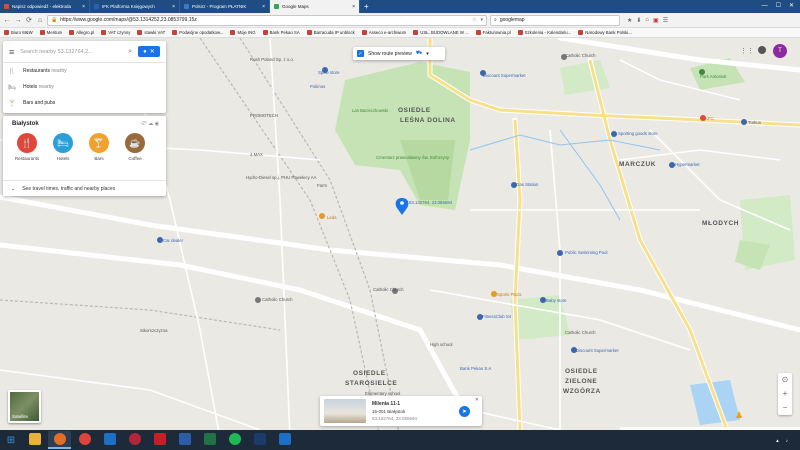  I want to click on map-place-label: Las Bacieczkowski, so click(370, 110).